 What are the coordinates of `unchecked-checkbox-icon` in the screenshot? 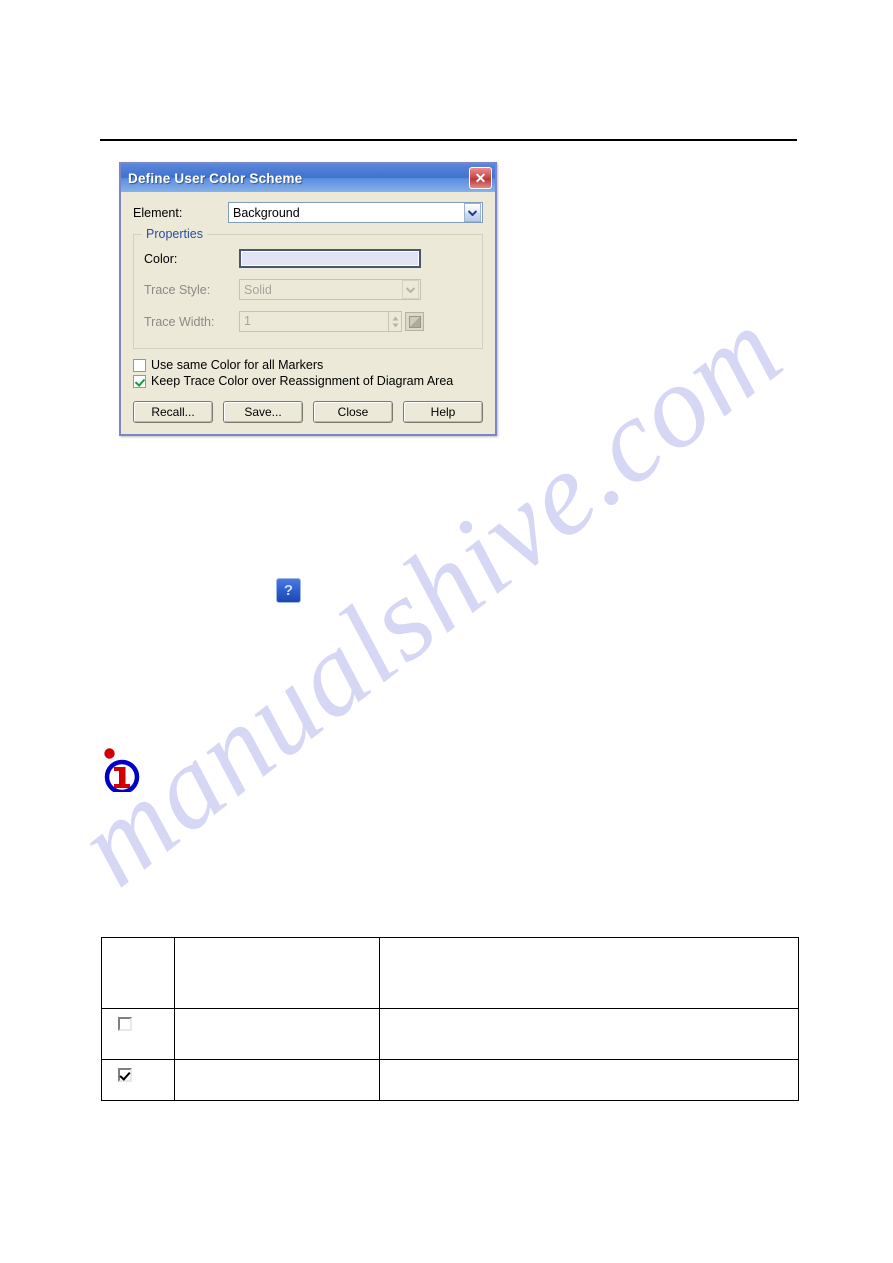 It's located at (125, 1024).